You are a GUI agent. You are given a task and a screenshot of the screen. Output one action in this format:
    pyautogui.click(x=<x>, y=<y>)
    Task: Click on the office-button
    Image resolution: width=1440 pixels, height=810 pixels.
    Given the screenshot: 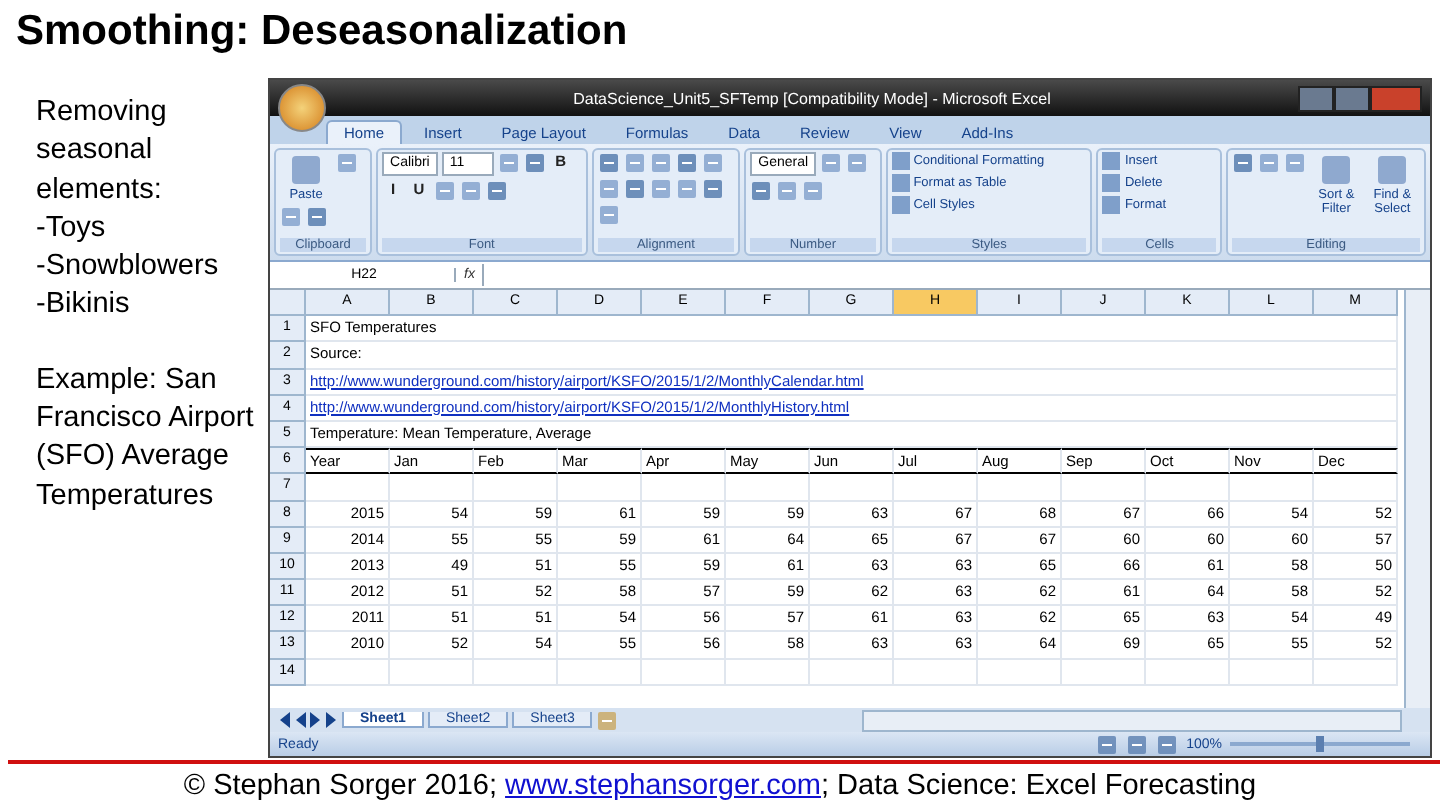 What is the action you would take?
    pyautogui.click(x=302, y=108)
    